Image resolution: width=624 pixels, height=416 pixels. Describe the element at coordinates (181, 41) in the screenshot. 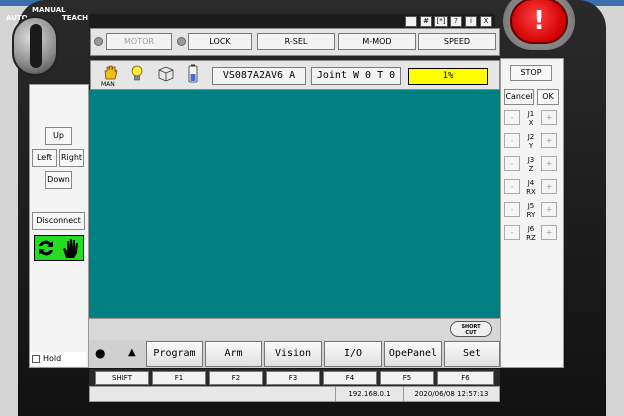

I see `lock-led-icon` at that location.